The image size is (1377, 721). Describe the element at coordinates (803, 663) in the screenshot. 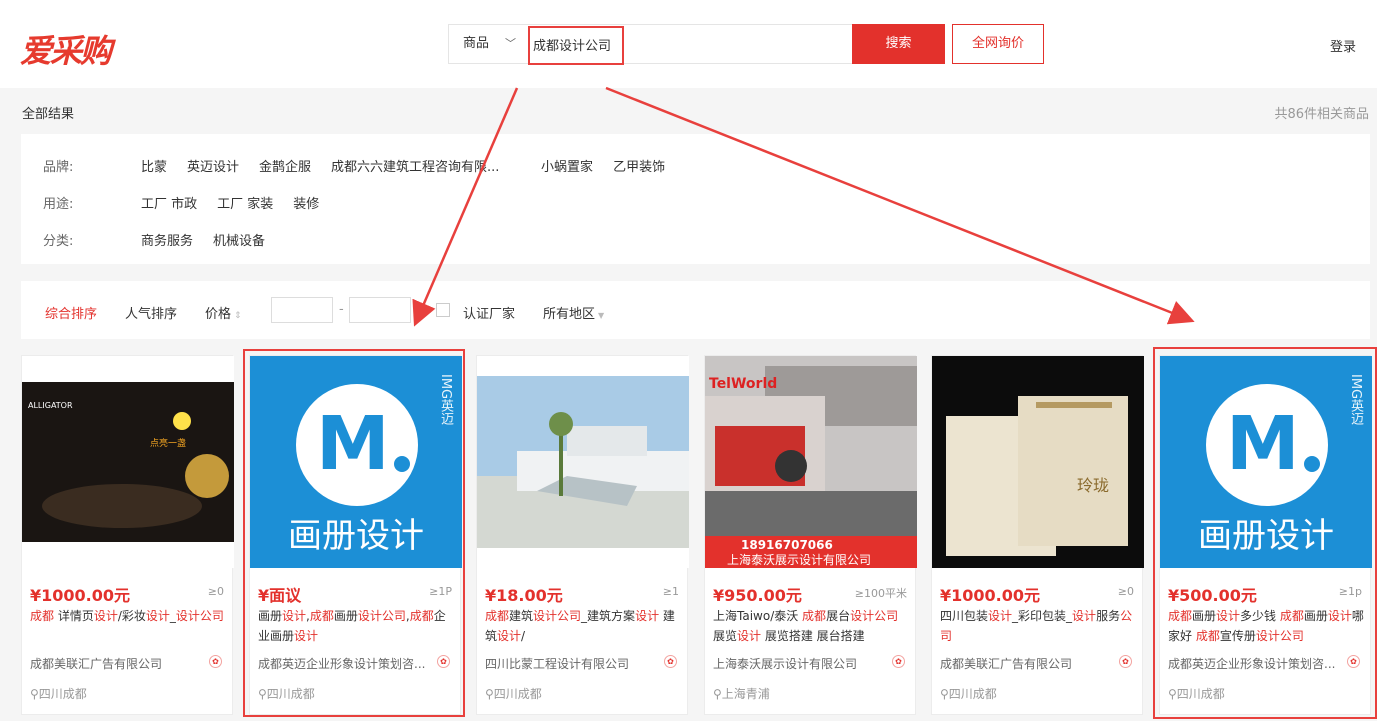

I see `company-name: 上海泰沃展示设计有限公司` at that location.